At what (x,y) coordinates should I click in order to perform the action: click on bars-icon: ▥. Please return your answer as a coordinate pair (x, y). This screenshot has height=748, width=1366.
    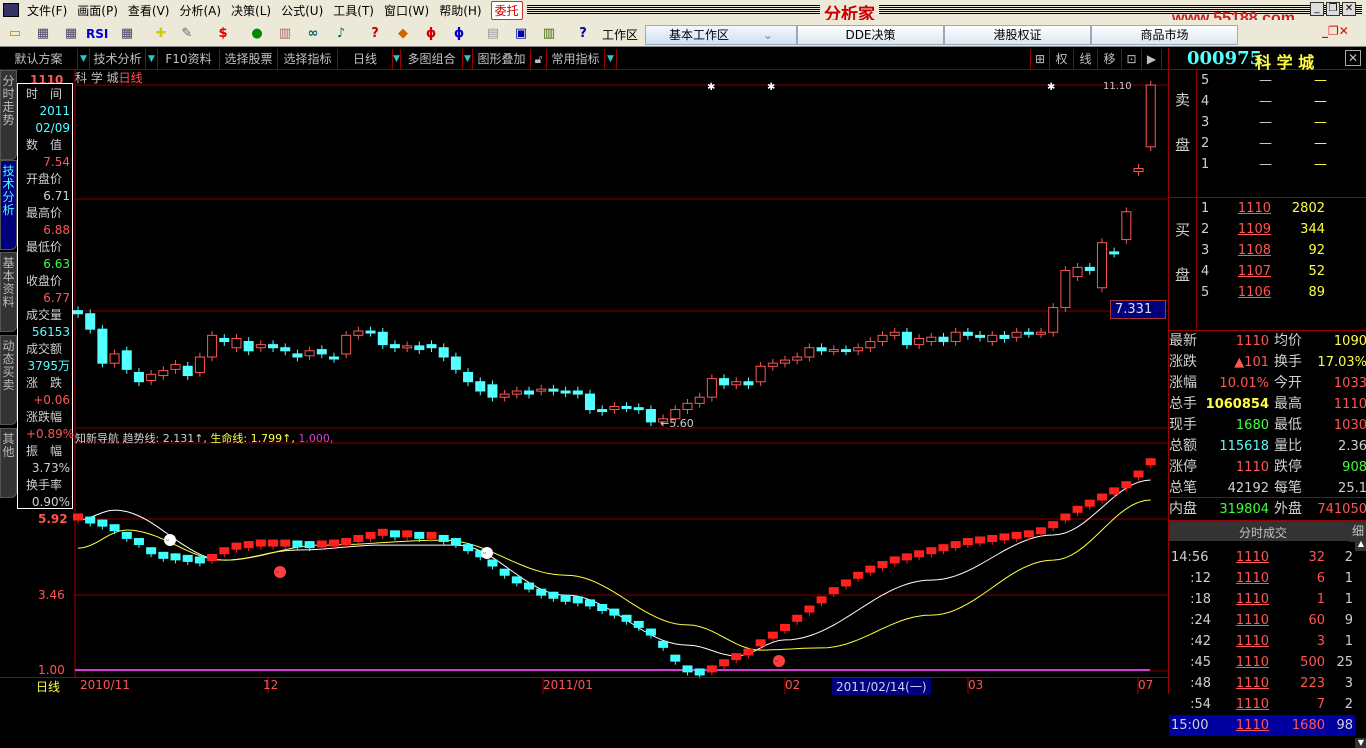
    Looking at the image, I should click on (285, 34).